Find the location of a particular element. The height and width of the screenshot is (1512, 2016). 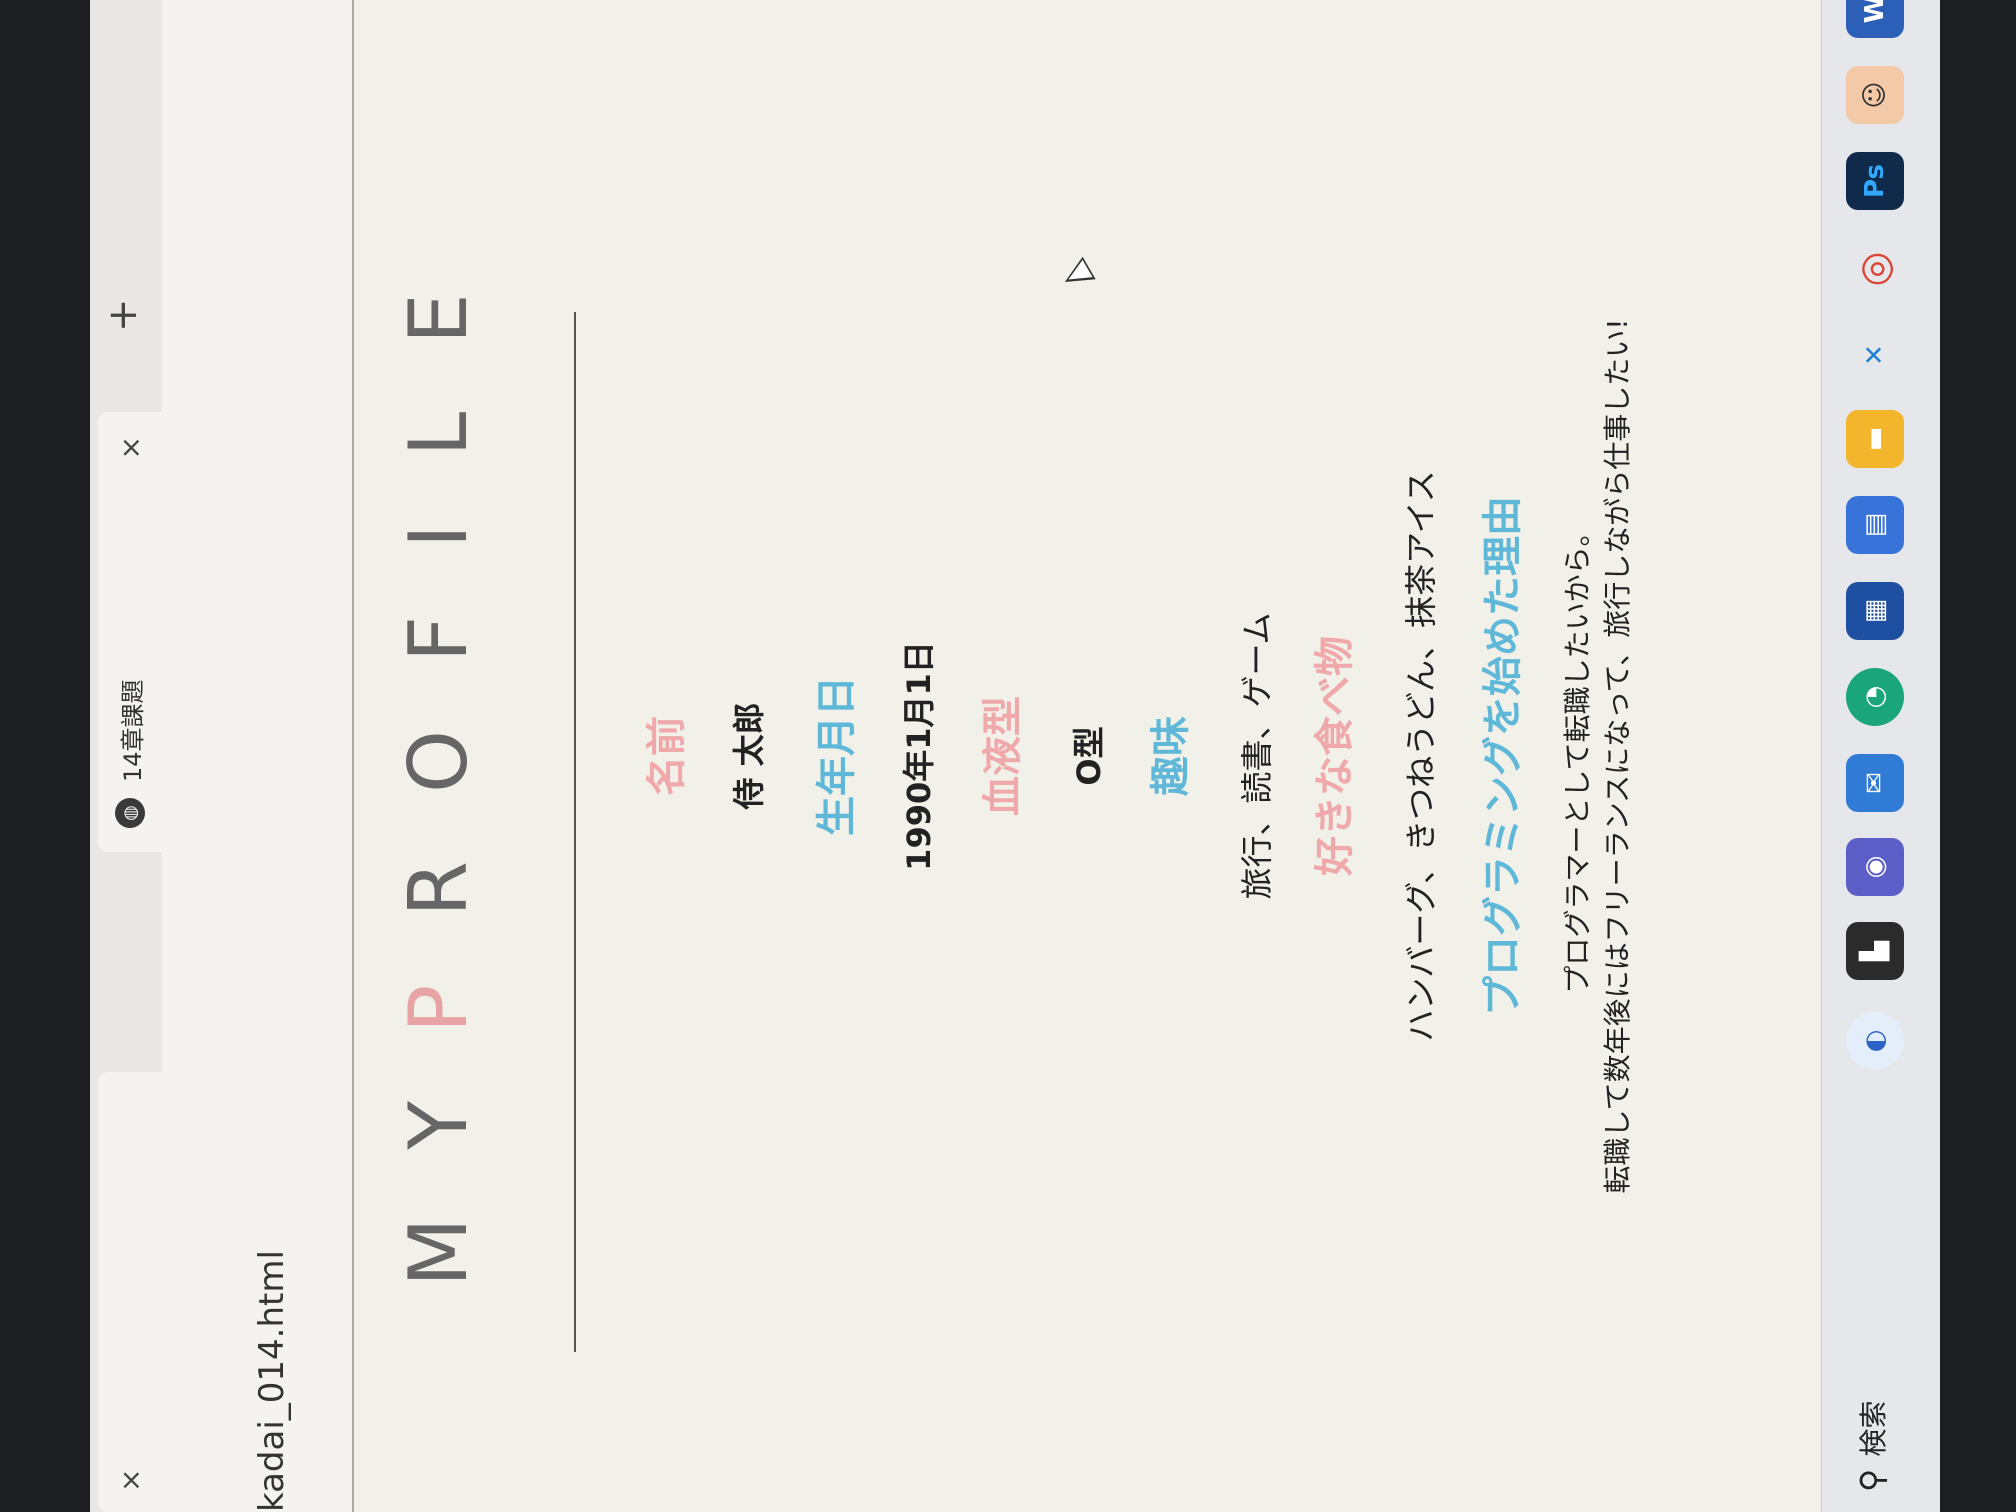

name-value: 侍 太郎 is located at coordinates (749, 756).